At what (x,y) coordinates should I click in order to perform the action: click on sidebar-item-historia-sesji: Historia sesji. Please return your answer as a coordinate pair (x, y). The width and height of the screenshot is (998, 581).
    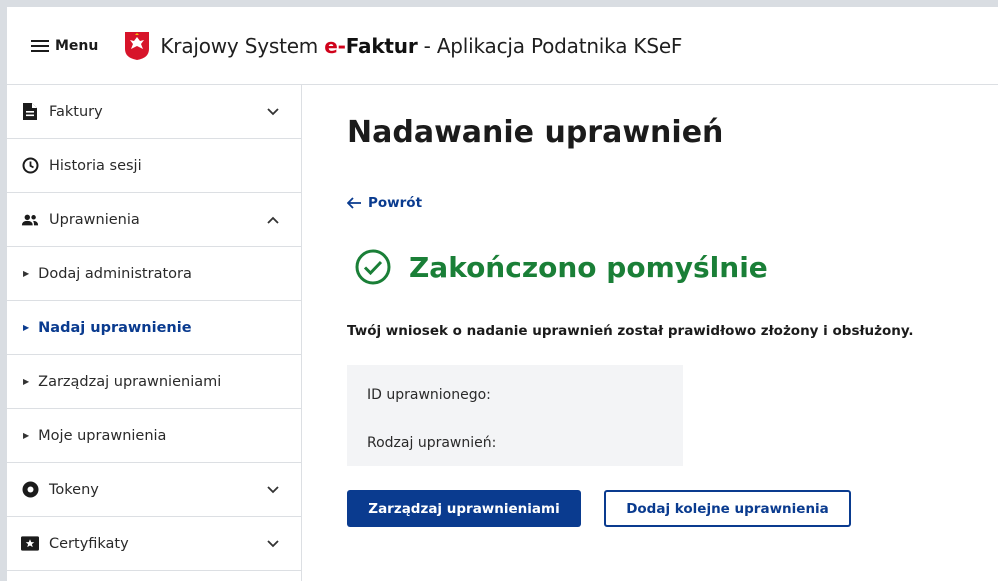
    Looking at the image, I should click on (154, 166).